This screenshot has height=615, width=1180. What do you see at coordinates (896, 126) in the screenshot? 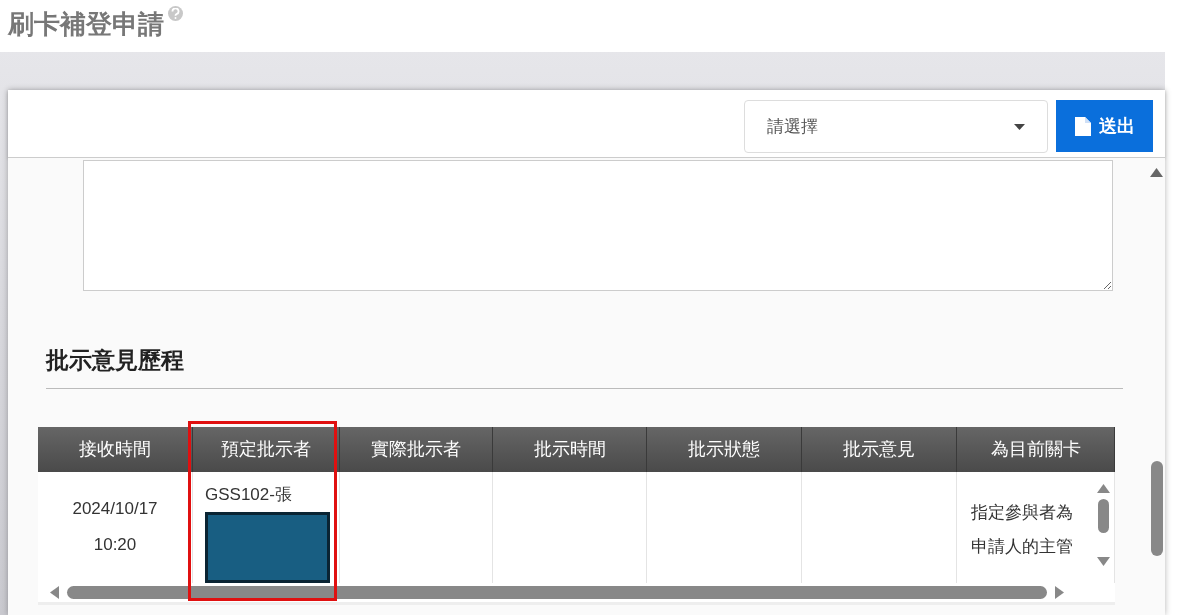
I see `approver-select: 請選擇` at bounding box center [896, 126].